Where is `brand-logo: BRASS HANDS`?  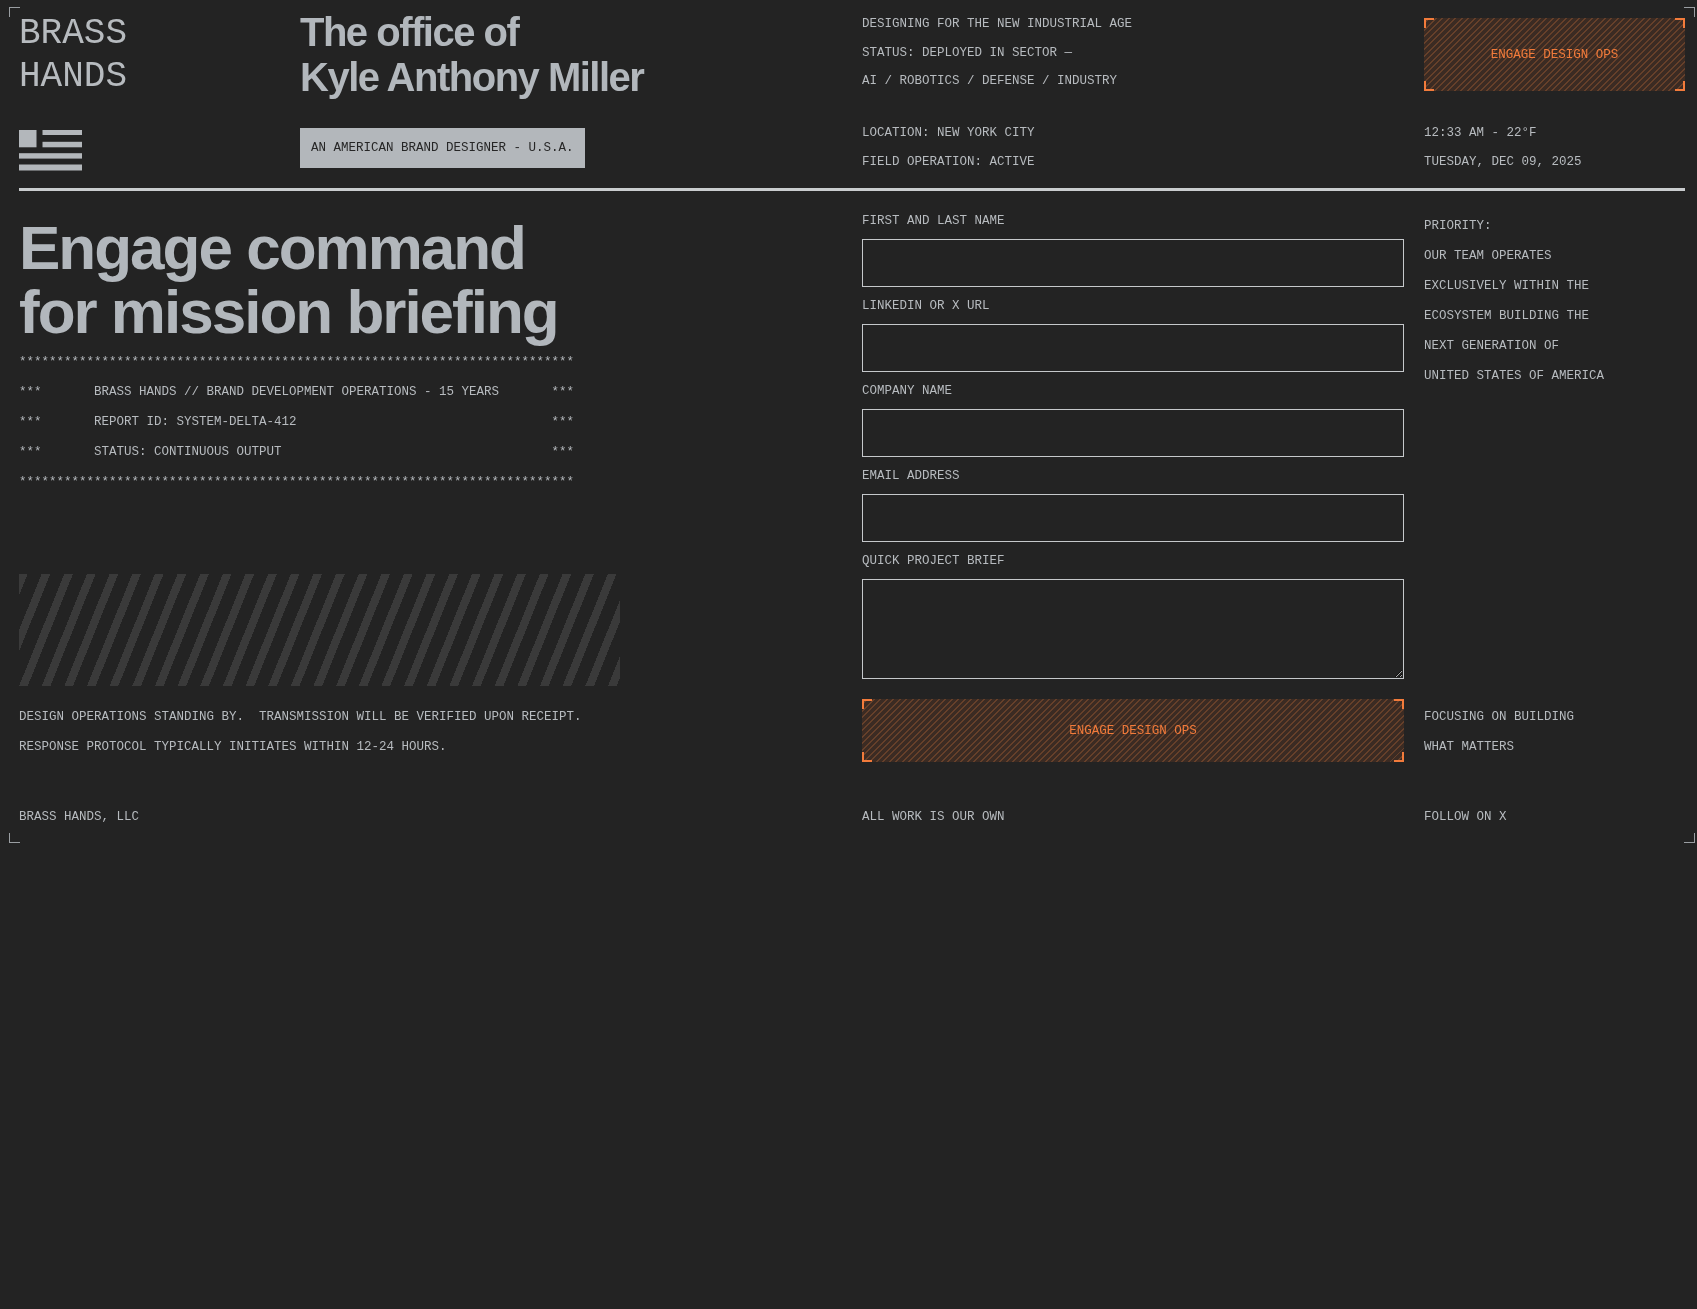 brand-logo: BRASS HANDS is located at coordinates (84, 55).